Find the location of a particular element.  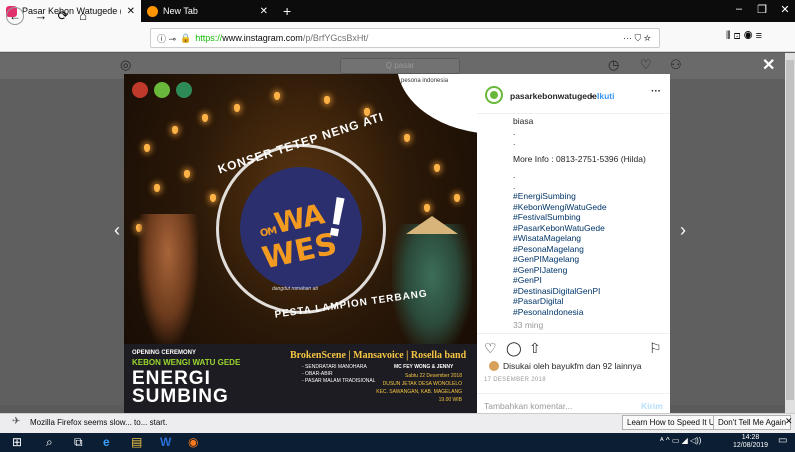

caption-line: . is located at coordinates (514, 131).